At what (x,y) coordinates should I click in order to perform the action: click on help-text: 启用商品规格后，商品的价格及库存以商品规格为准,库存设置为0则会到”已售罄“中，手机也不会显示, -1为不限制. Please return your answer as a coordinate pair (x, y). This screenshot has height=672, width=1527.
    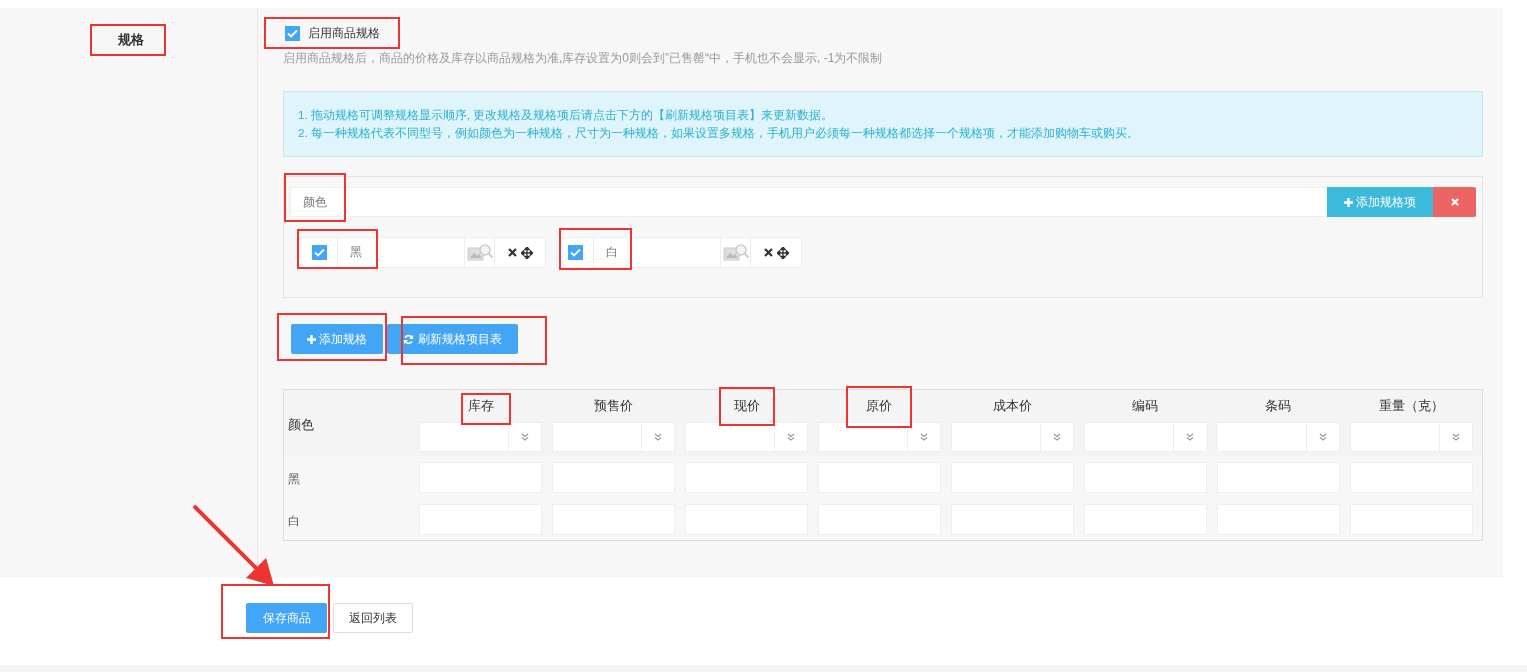
    Looking at the image, I should click on (583, 58).